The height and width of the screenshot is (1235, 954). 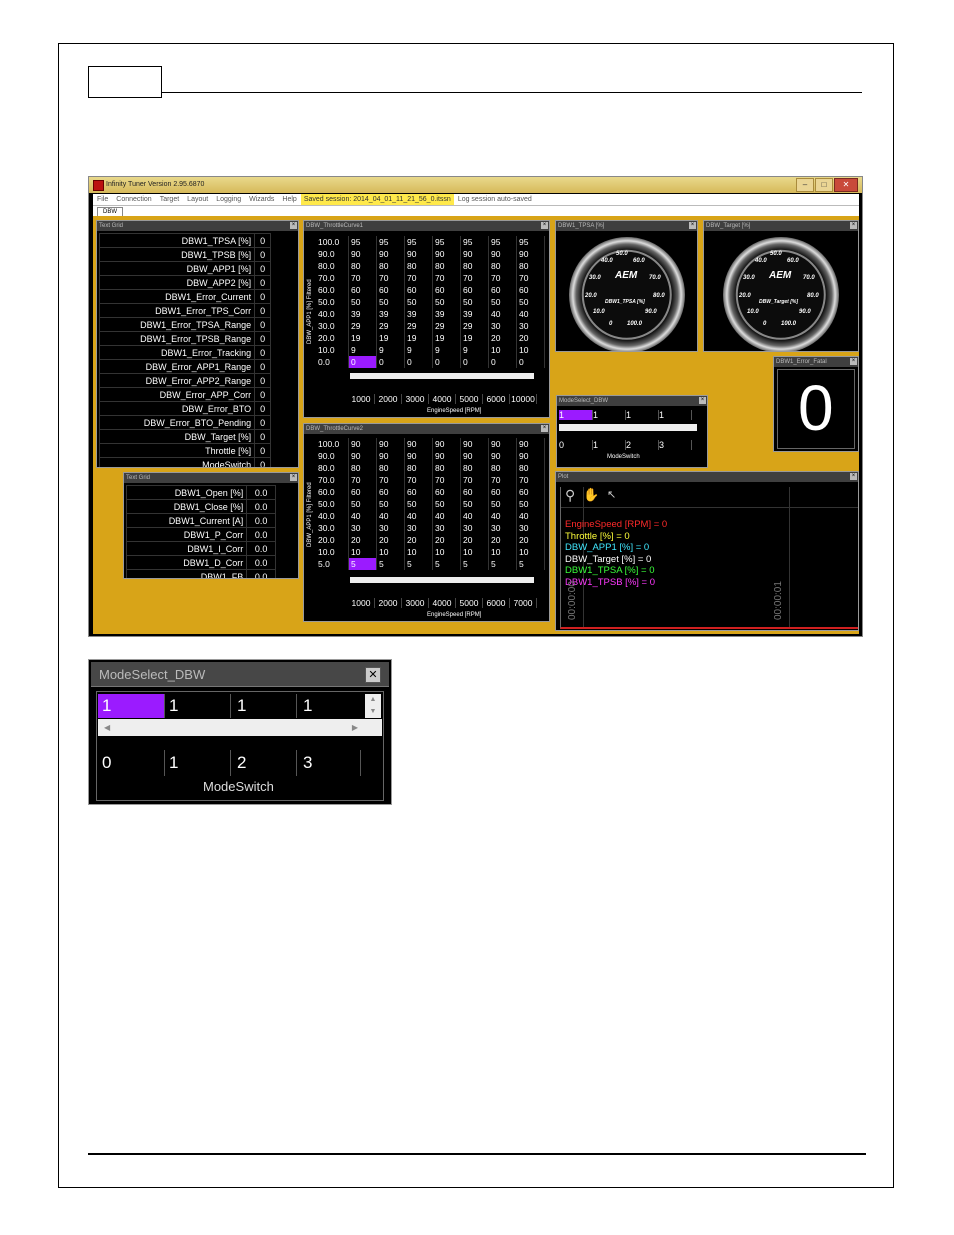 I want to click on menu-file: File, so click(x=102, y=199).